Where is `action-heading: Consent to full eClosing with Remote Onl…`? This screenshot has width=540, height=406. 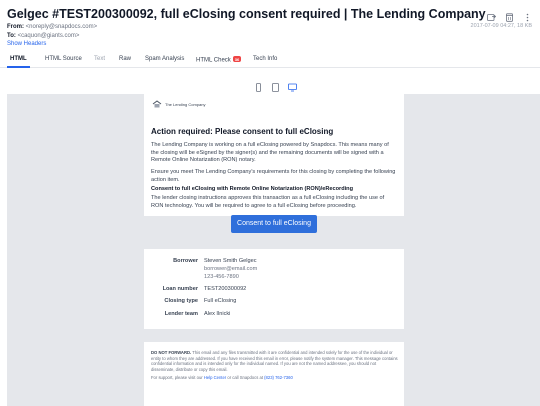 action-heading: Consent to full eClosing with Remote Onl… is located at coordinates (252, 188).